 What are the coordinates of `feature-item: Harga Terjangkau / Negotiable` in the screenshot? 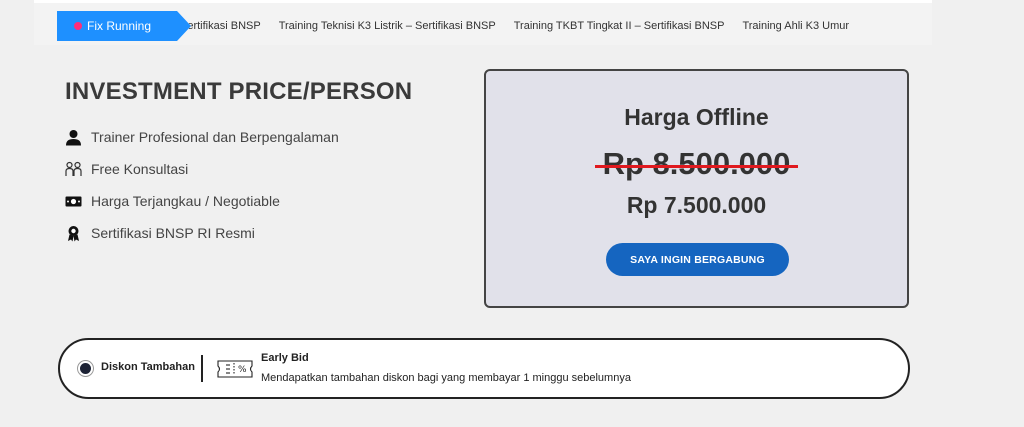 It's located at (202, 201).